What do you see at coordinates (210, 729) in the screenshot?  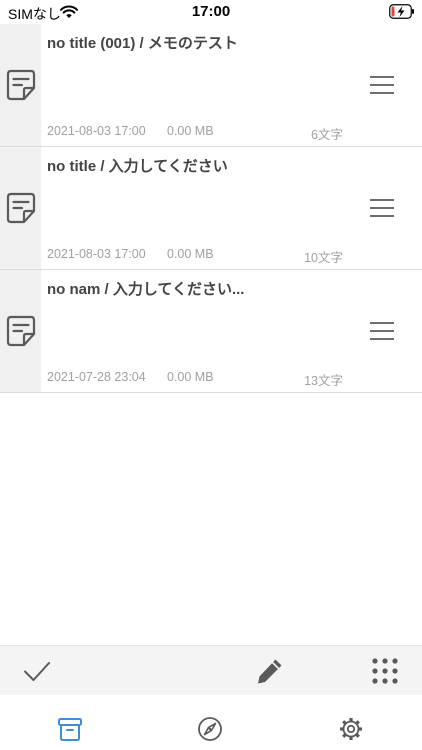 I see `compass-icon` at bounding box center [210, 729].